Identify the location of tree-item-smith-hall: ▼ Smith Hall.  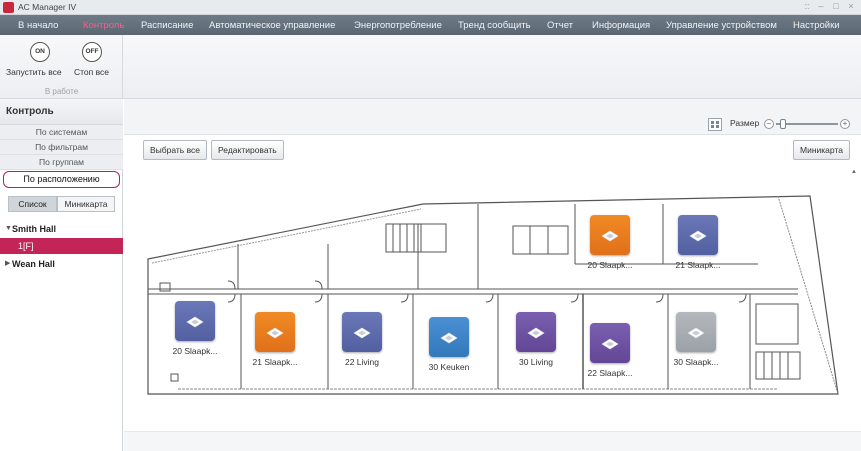
(61, 229).